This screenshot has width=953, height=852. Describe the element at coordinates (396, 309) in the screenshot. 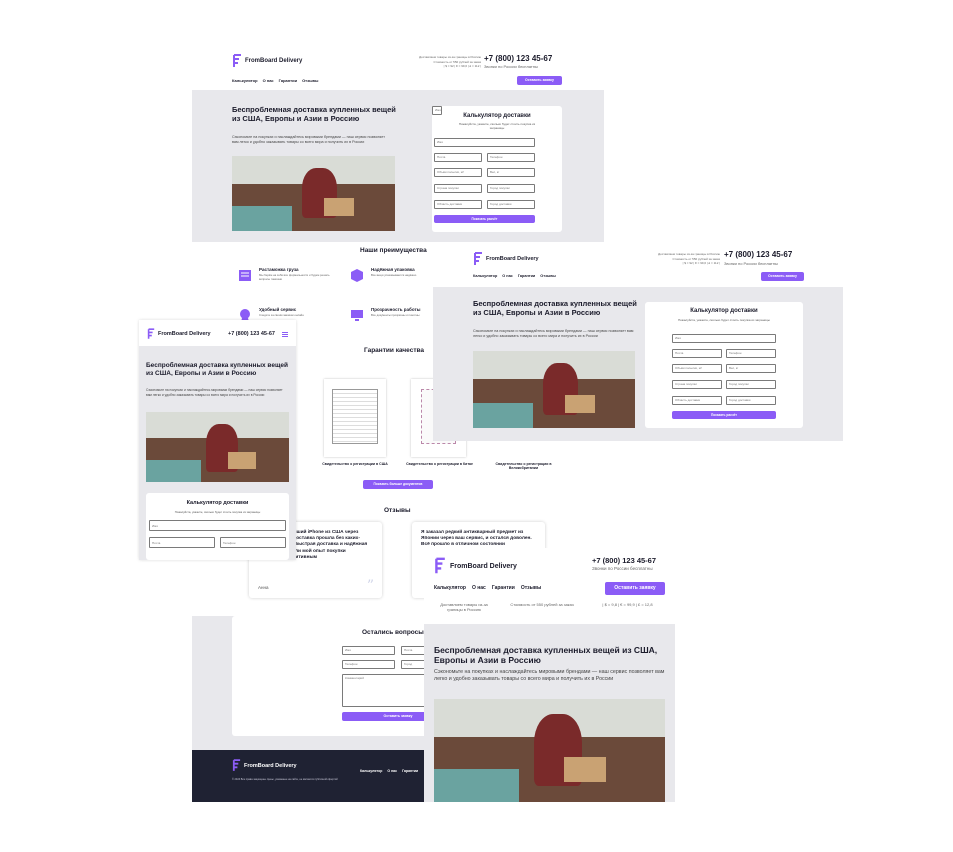

I see `advantage-title: Прозрачность работы` at that location.